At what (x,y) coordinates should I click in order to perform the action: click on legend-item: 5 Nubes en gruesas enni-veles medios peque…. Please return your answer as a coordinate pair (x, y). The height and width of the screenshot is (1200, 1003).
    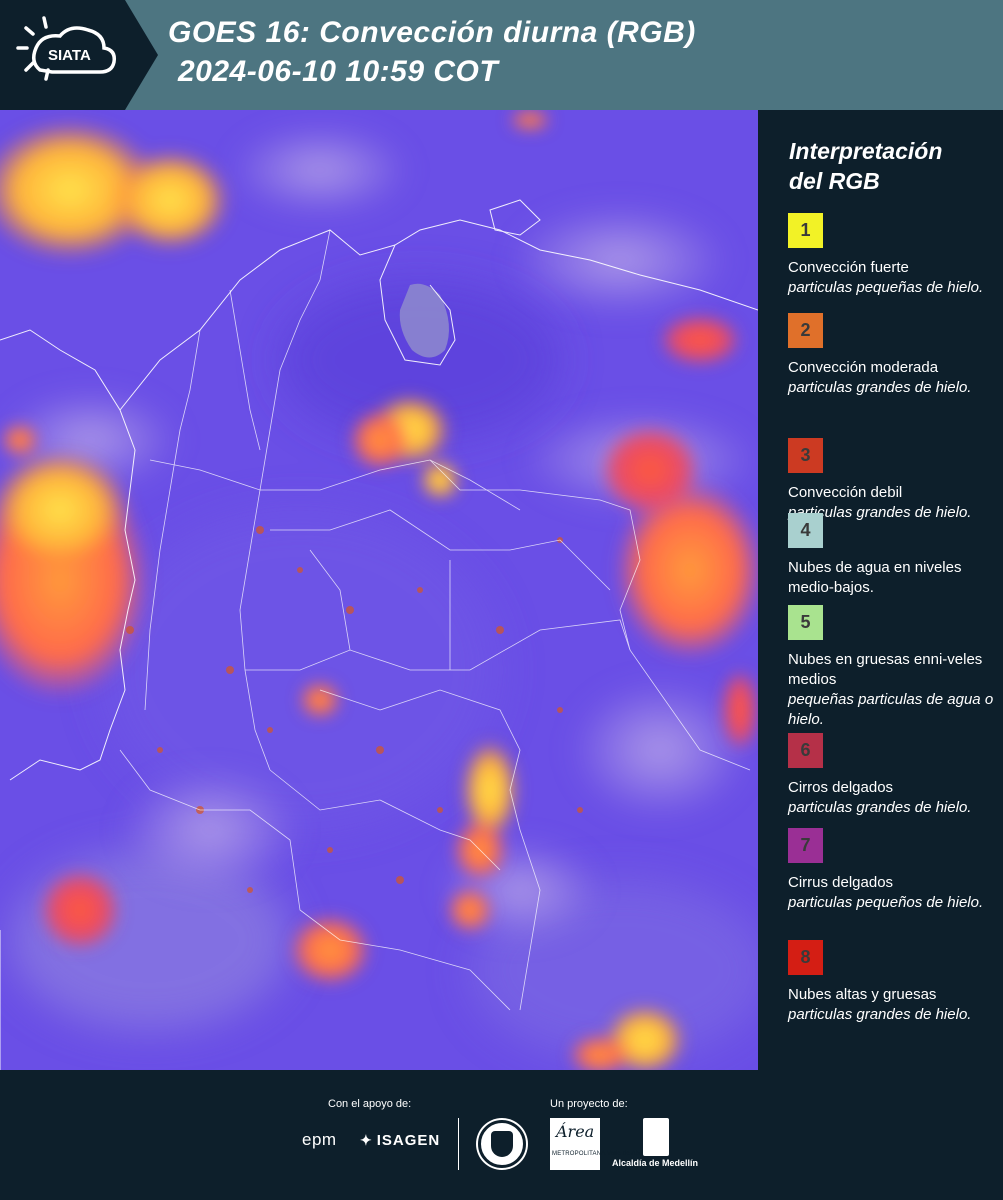
    Looking at the image, I should click on (893, 667).